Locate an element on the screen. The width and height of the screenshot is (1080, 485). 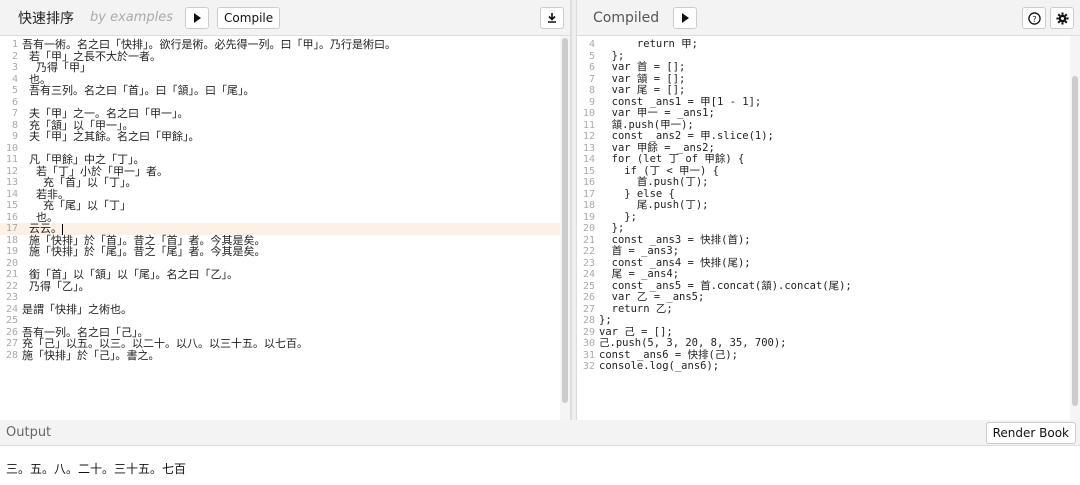
code-line: 24 尾 = _ans4; is located at coordinates (828, 274).